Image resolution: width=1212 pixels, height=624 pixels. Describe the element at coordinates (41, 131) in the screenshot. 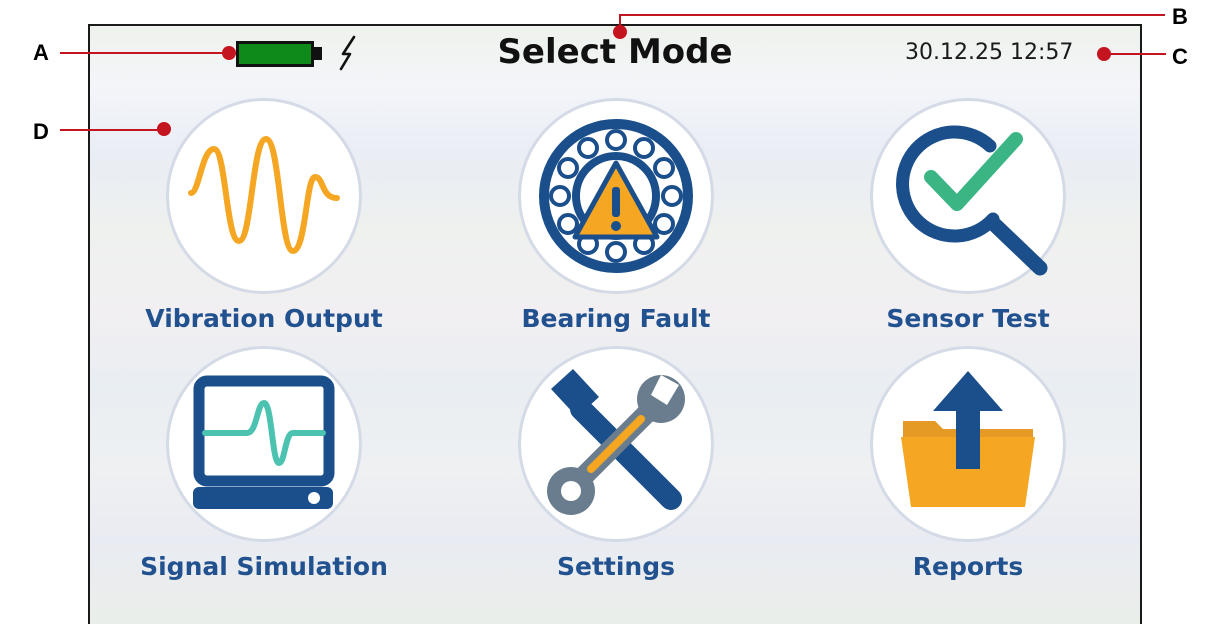

I see `callout-d: D` at that location.